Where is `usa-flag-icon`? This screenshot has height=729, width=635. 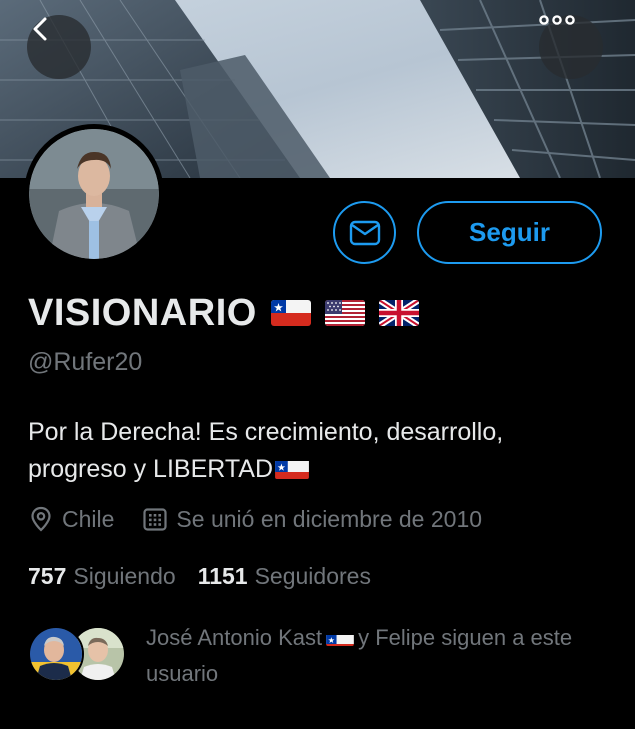 usa-flag-icon is located at coordinates (344, 313).